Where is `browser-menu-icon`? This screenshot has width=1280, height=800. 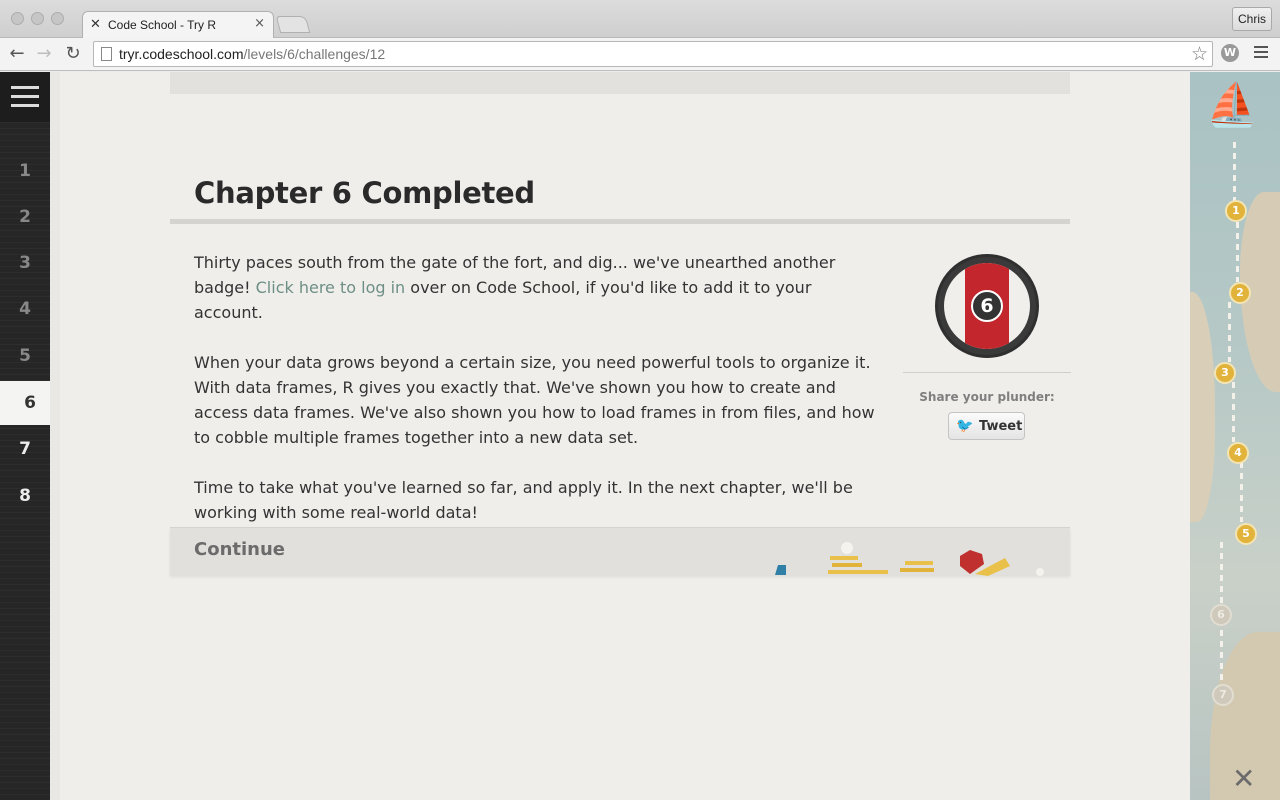
browser-menu-icon is located at coordinates (1261, 53).